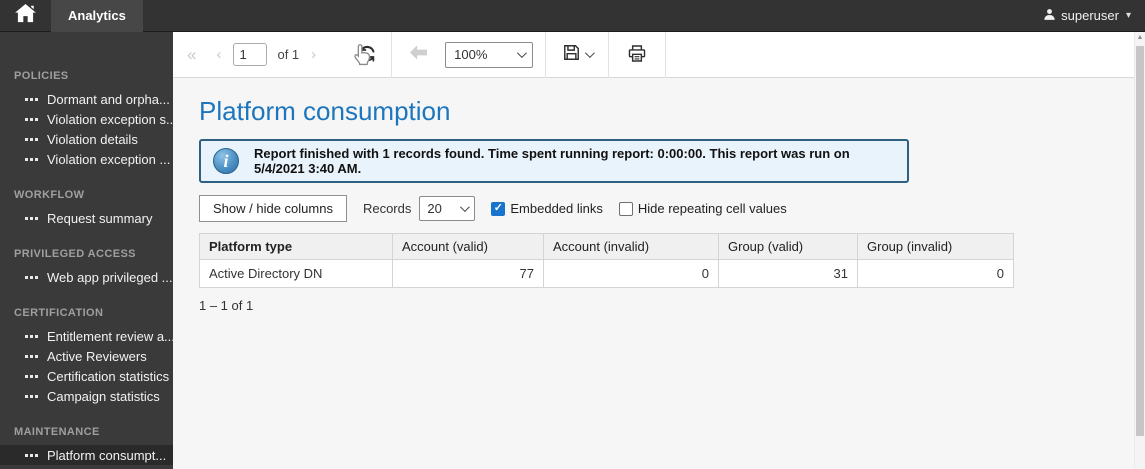 This screenshot has width=1145, height=469. Describe the element at coordinates (97, 356) in the screenshot. I see `sidebar-item-label: Active Reviewers` at that location.